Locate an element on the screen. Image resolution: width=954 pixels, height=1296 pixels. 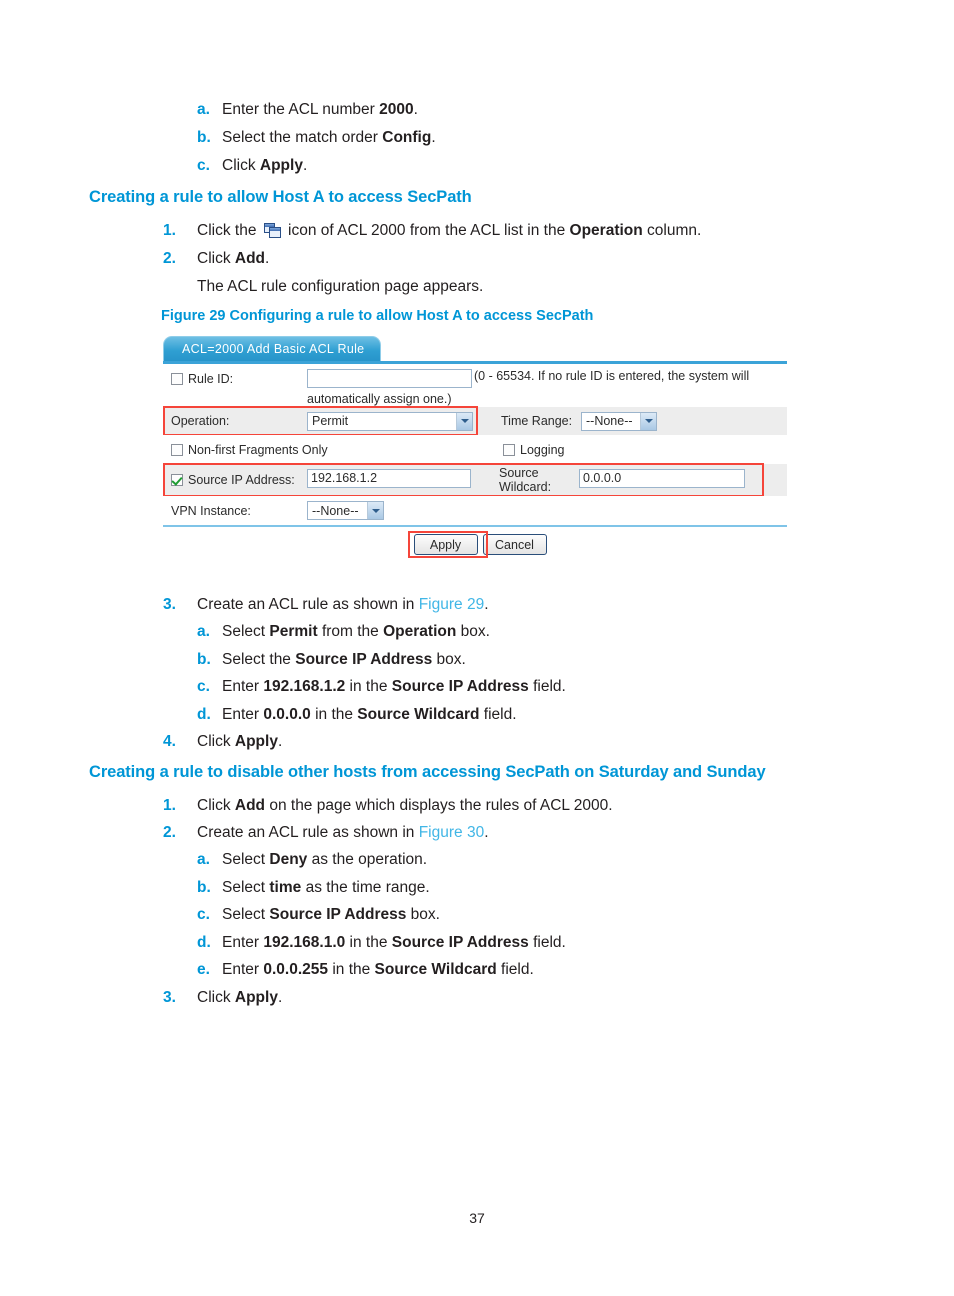
text-emphasis: Source IP Address is located at coordinates (460, 942).